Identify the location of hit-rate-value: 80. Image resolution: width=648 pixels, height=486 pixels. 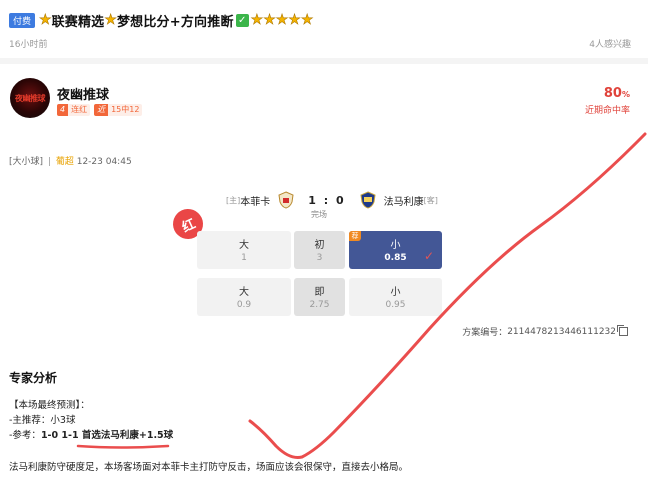
(612, 93).